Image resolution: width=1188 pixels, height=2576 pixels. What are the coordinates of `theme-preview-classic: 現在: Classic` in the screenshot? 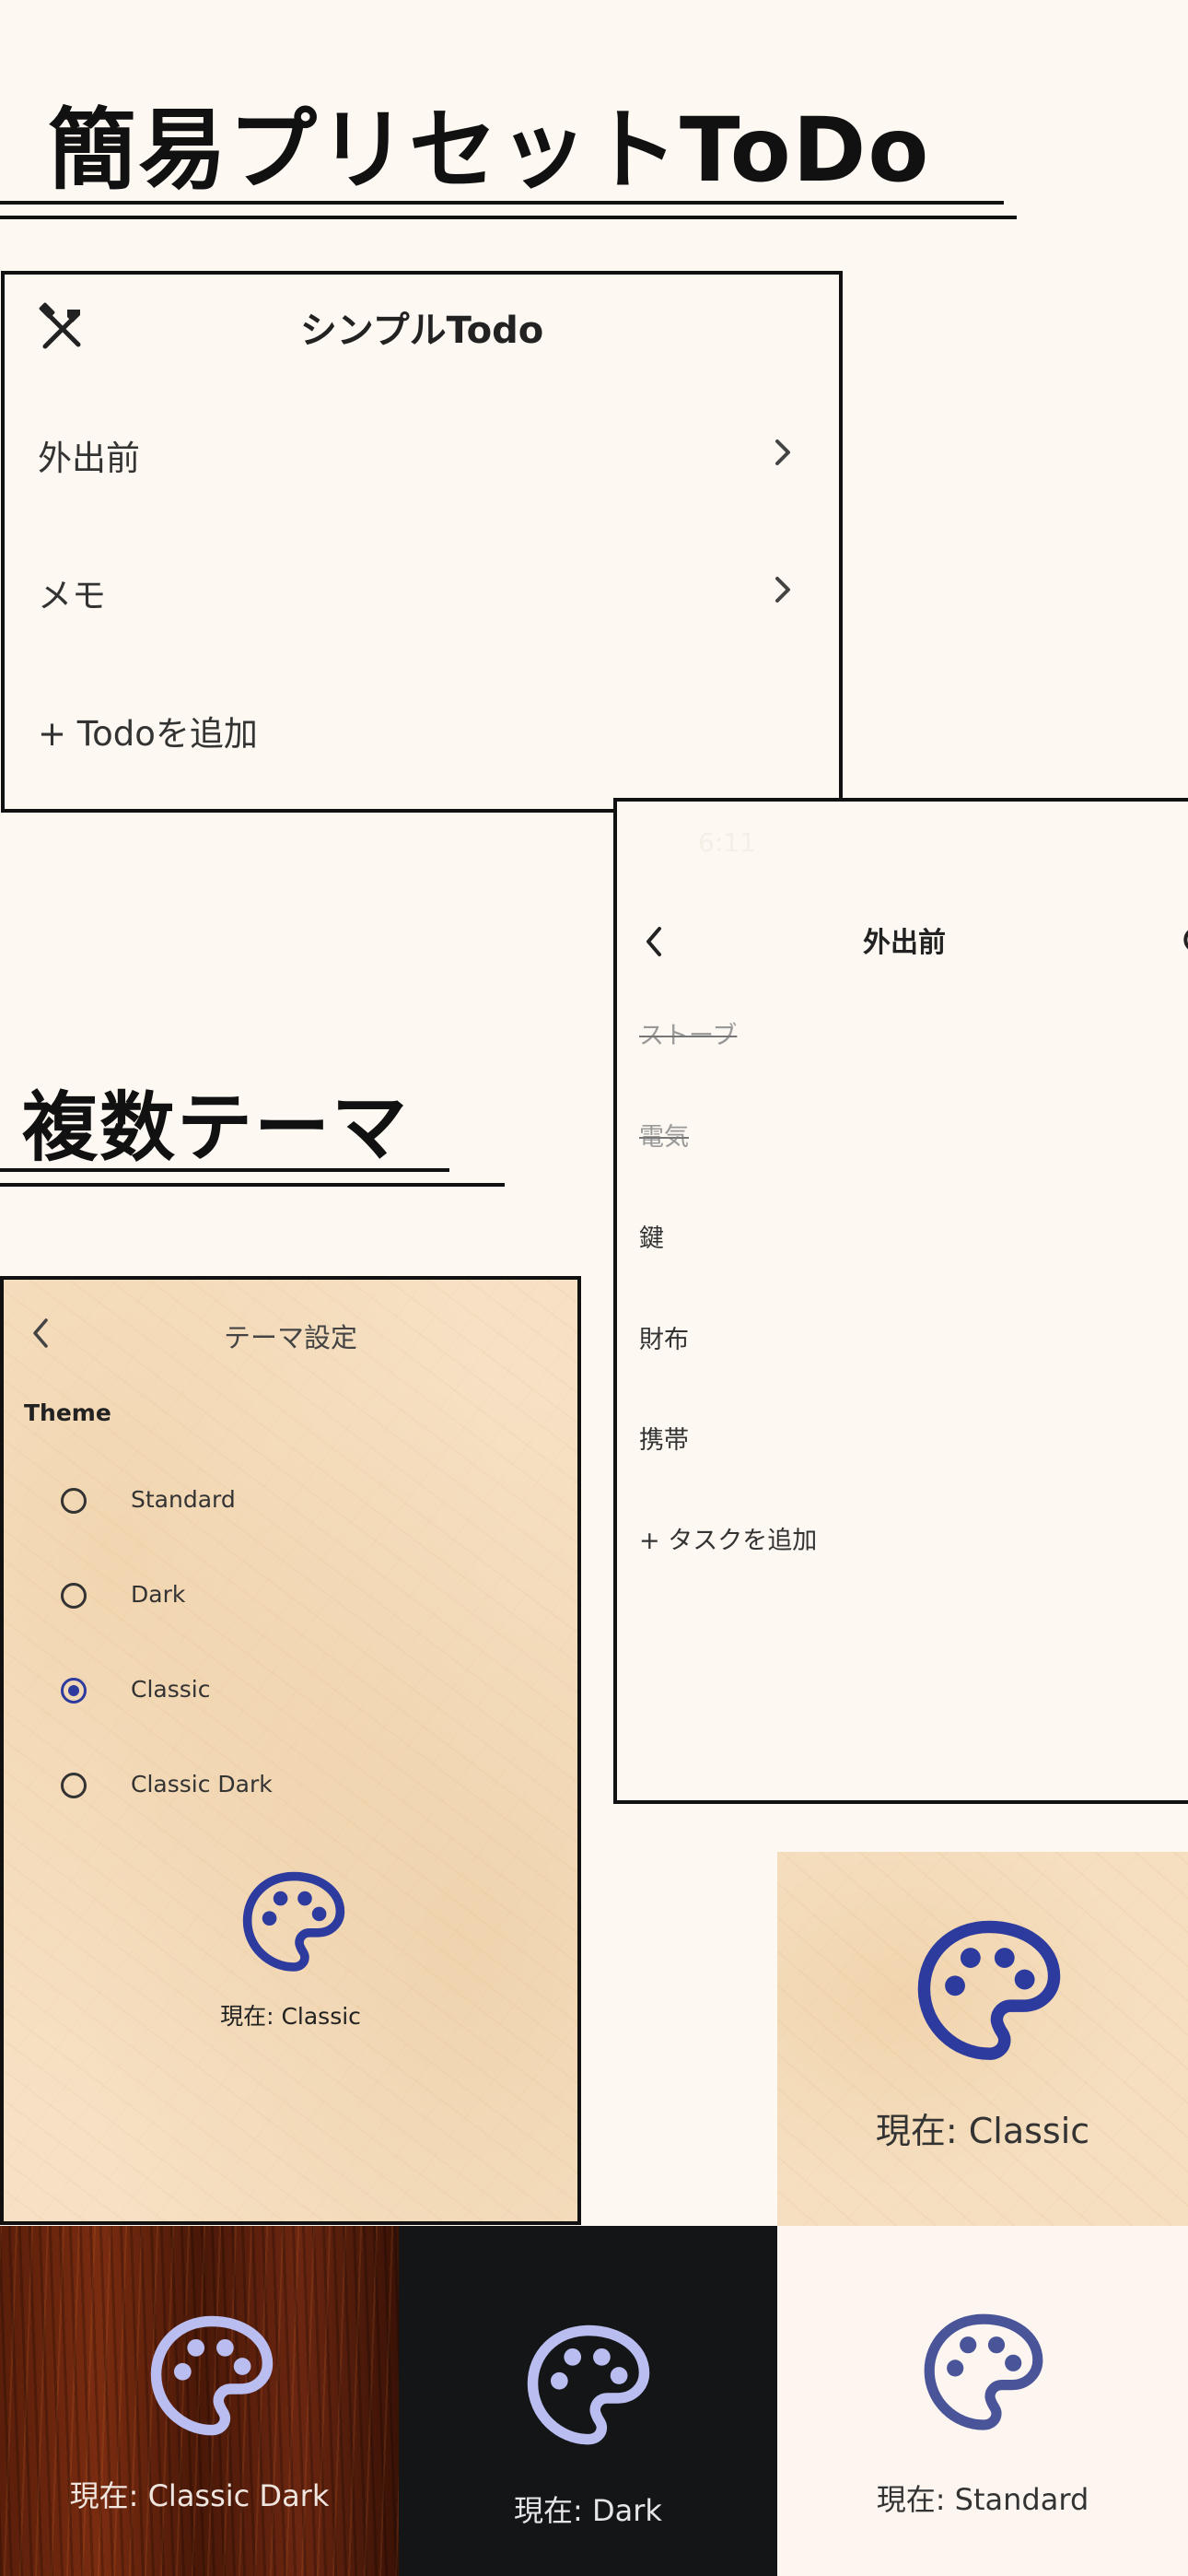 It's located at (982, 2039).